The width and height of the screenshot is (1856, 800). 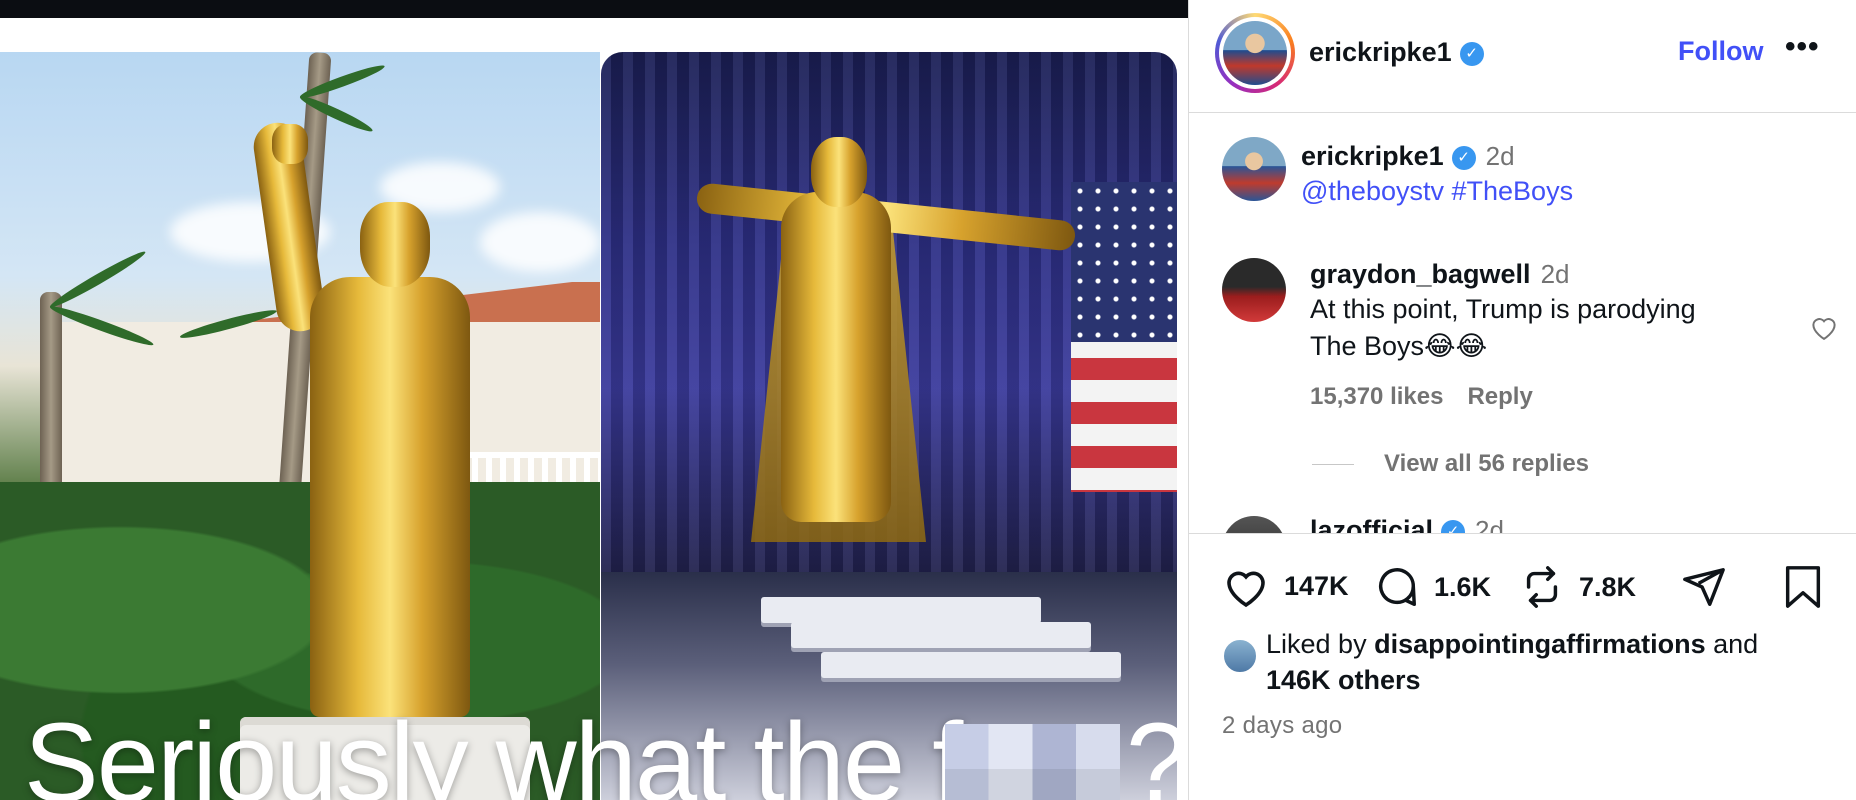 What do you see at coordinates (1824, 331) in the screenshot?
I see `comment-like-icon` at bounding box center [1824, 331].